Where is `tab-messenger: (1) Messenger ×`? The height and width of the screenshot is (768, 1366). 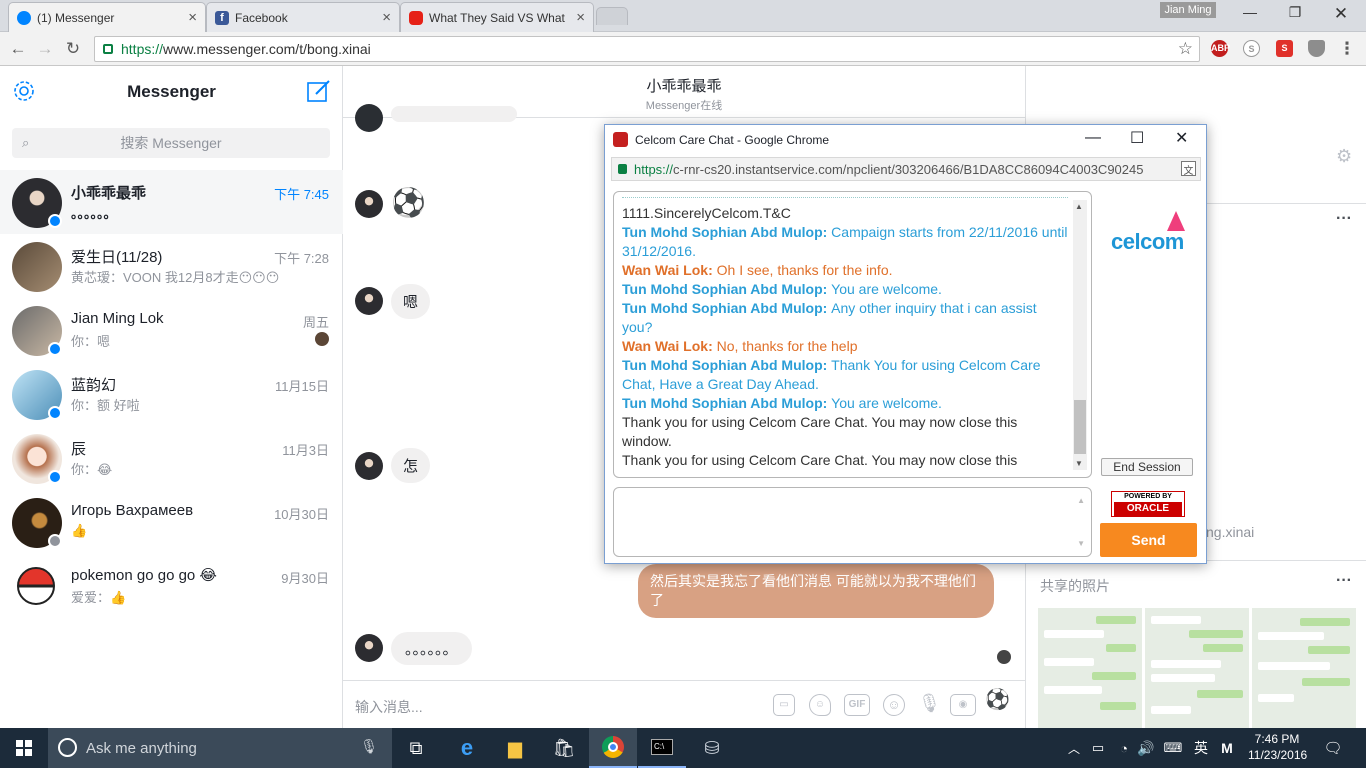
tab-messenger: (1) Messenger × is located at coordinates (107, 17).